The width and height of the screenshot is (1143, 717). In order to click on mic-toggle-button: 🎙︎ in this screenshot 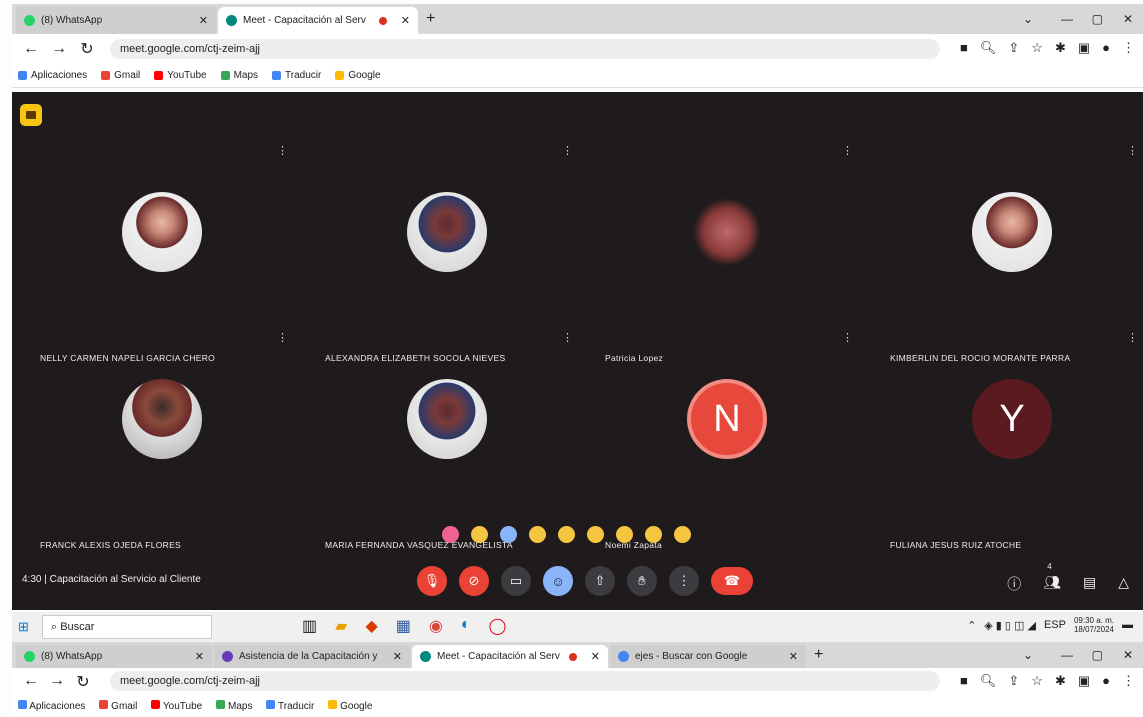, I will do `click(432, 581)`.